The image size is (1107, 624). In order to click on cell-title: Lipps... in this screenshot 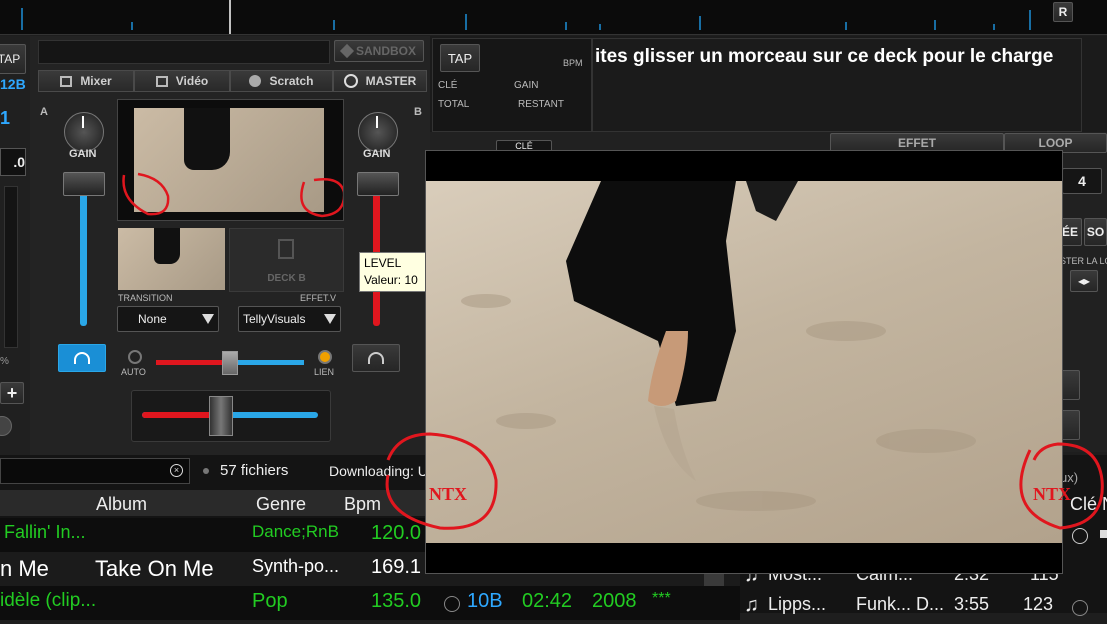, I will do `click(797, 604)`.